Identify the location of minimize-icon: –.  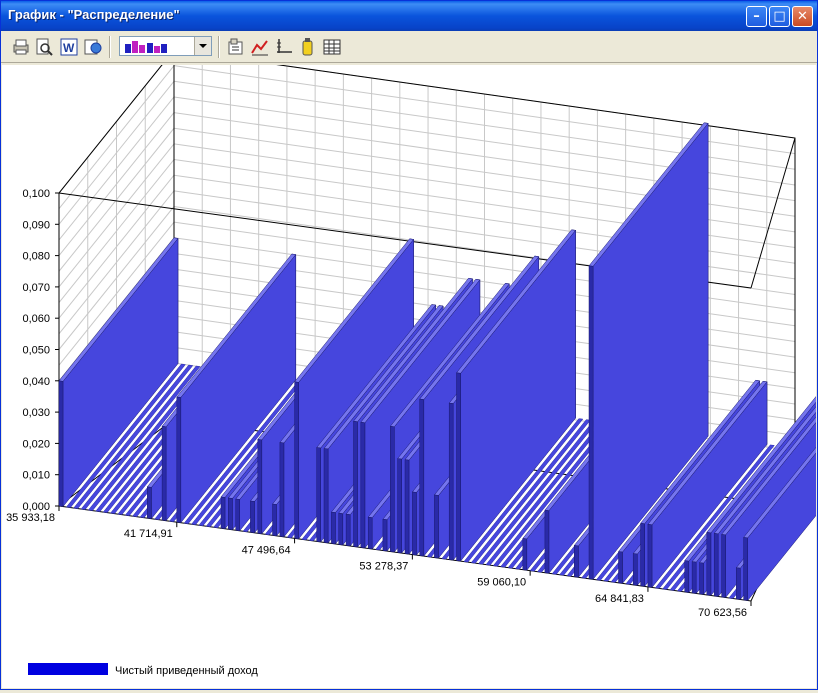
(756, 16).